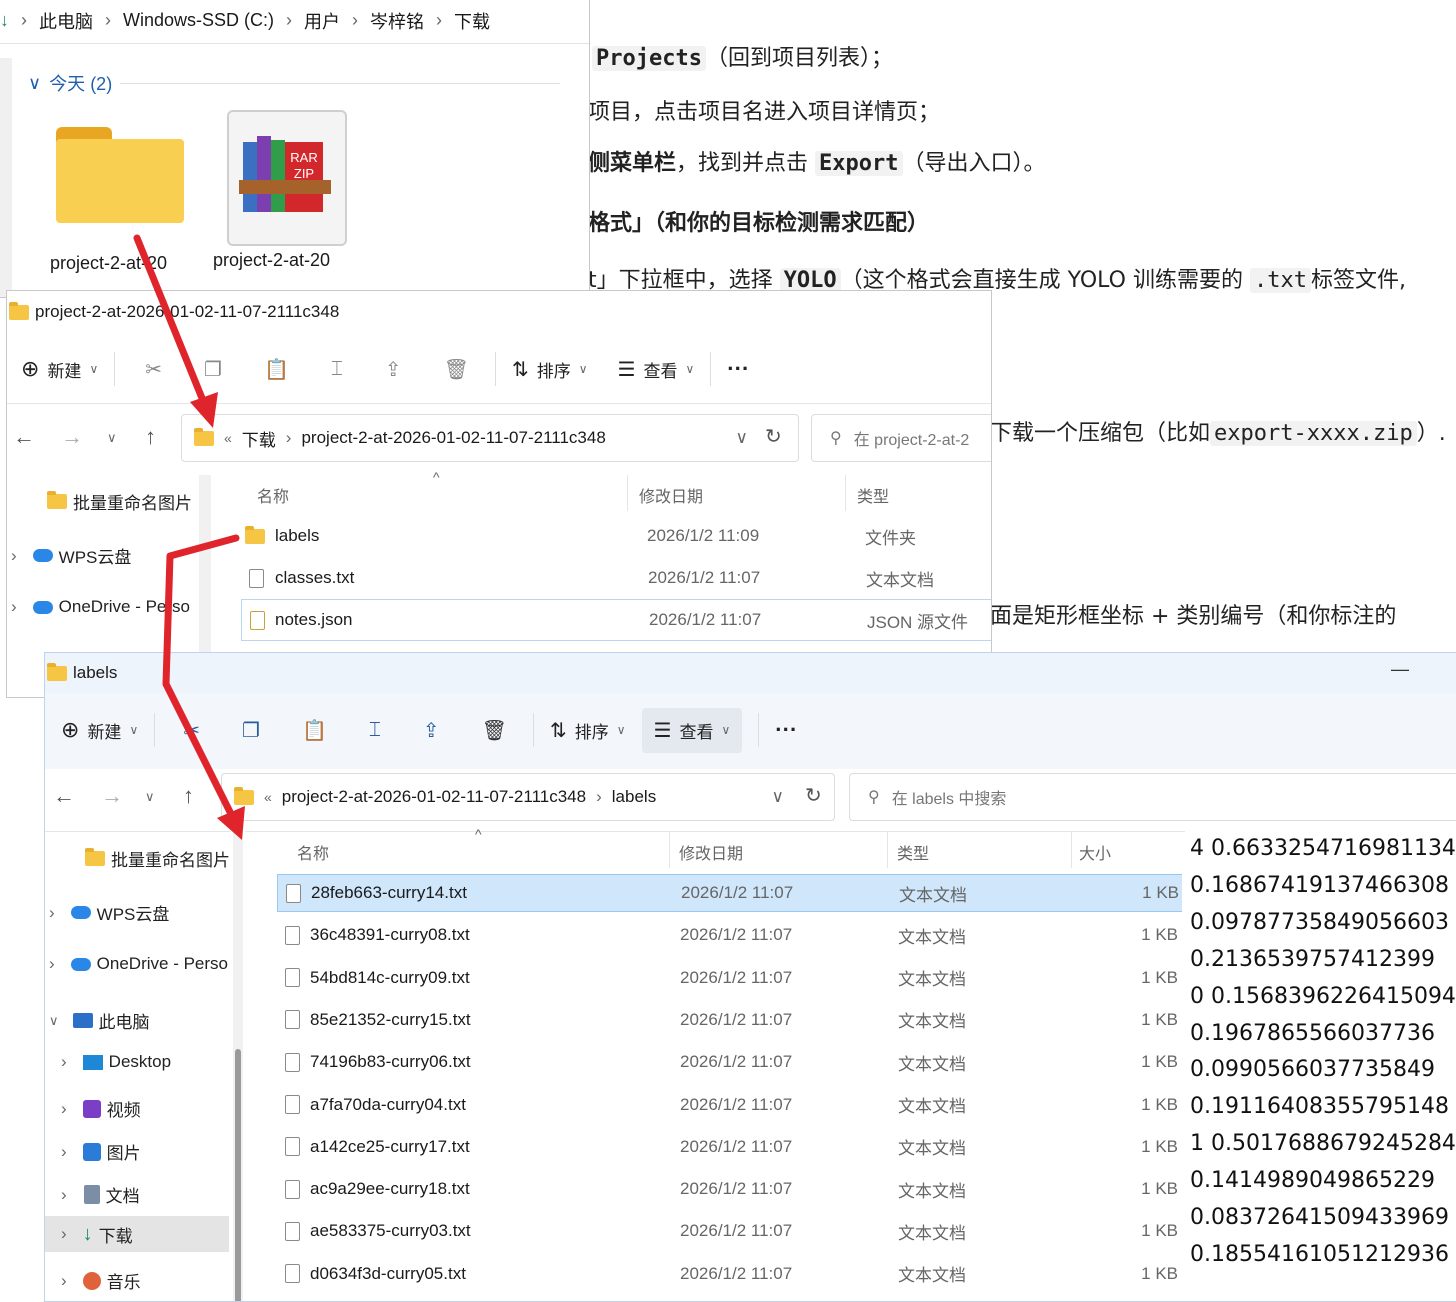 The width and height of the screenshot is (1456, 1302). I want to click on annotation-arrows, so click(189, 537).